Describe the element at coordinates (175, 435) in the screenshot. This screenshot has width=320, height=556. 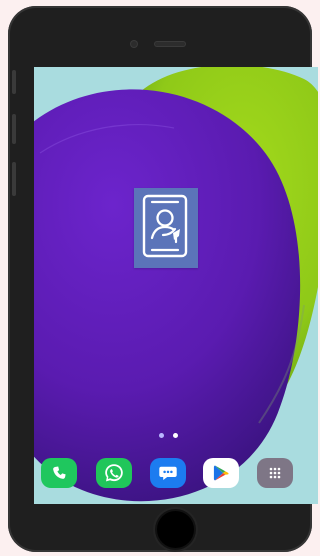
I see `page-indicator-dot-active` at that location.